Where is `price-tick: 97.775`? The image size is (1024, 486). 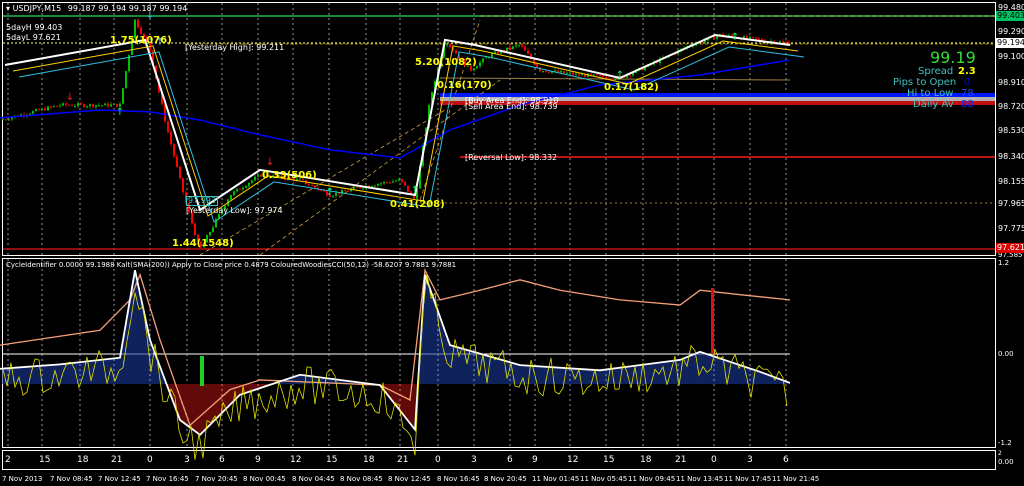 price-tick: 97.775 is located at coordinates (1011, 228).